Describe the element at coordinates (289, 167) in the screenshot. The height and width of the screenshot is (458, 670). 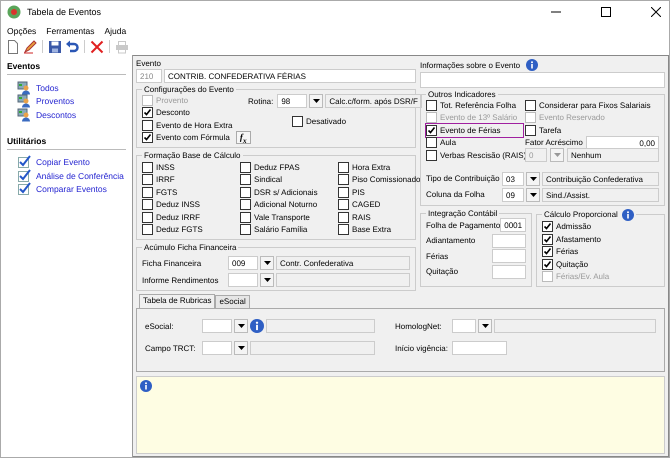
I see `checkbox: Deduz FPAS` at that location.